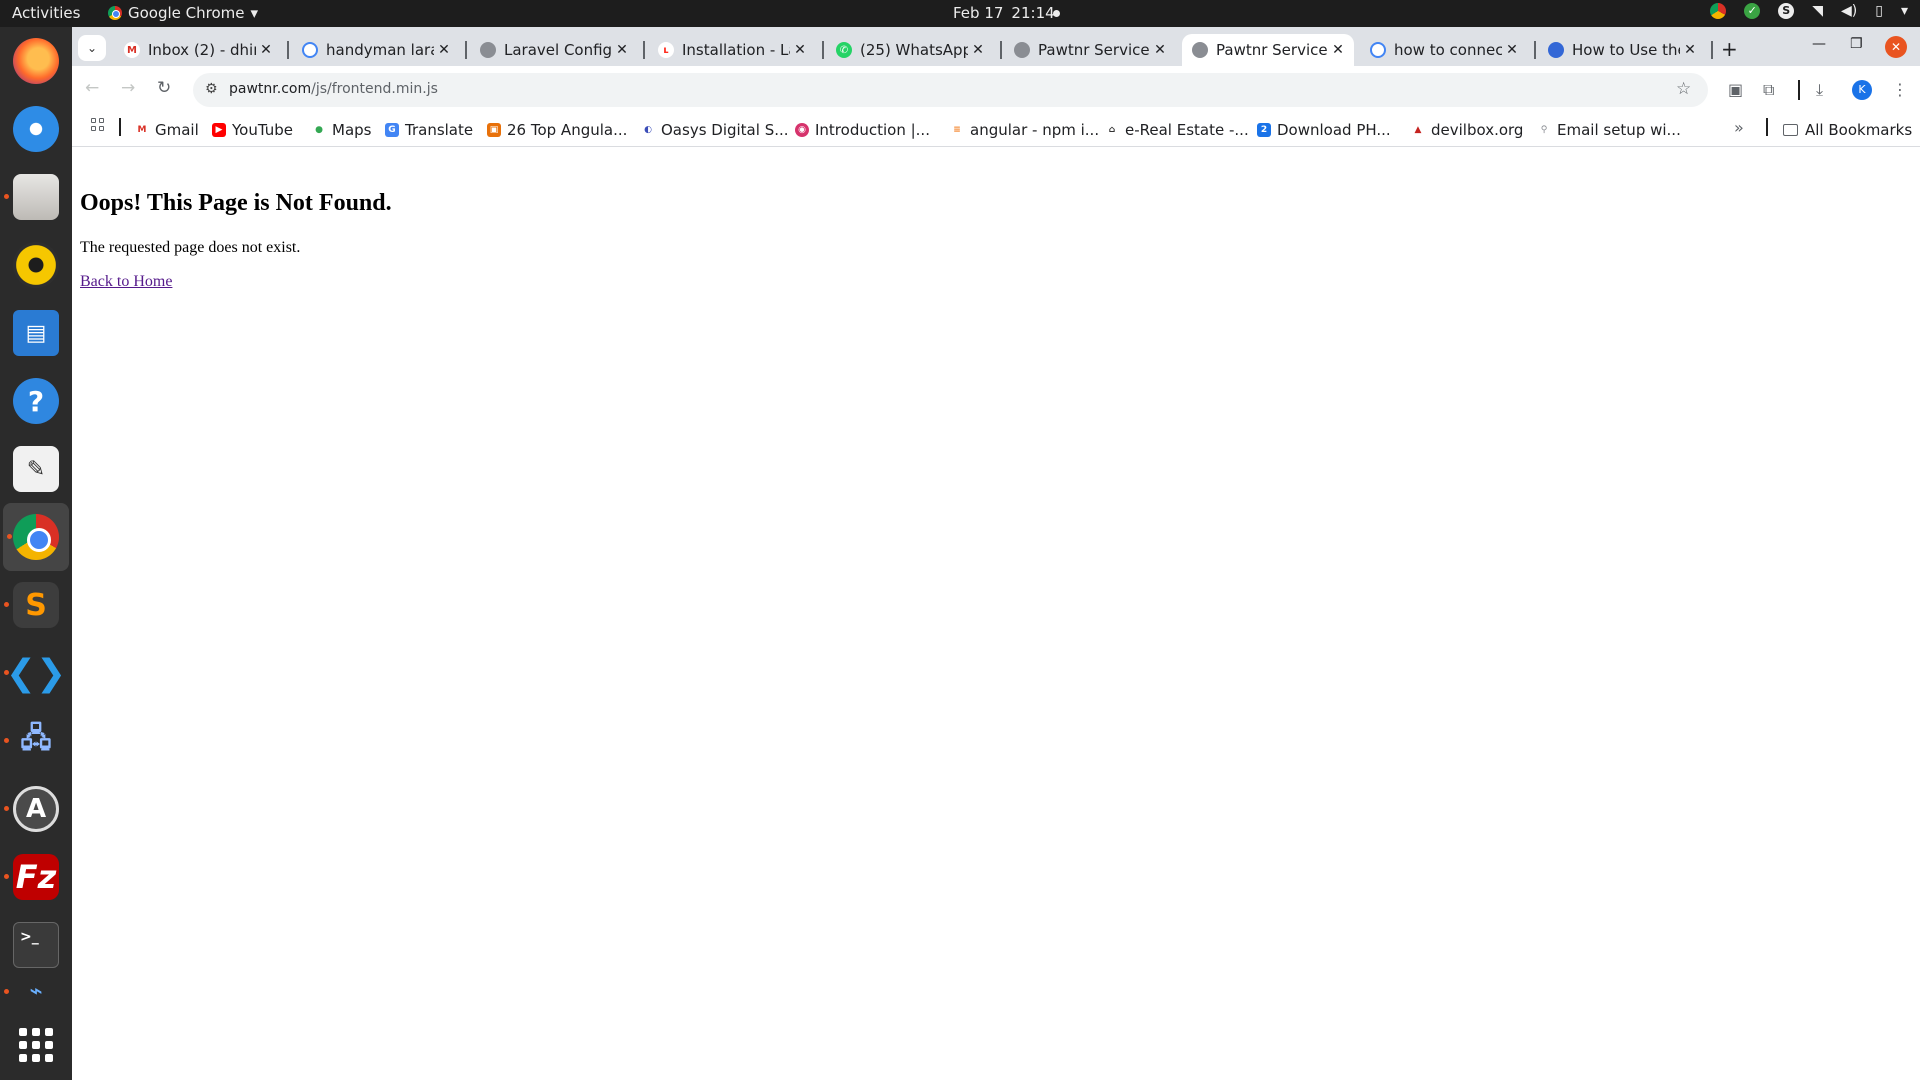 The image size is (1920, 1080). I want to click on dock-software: A, so click(36, 809).